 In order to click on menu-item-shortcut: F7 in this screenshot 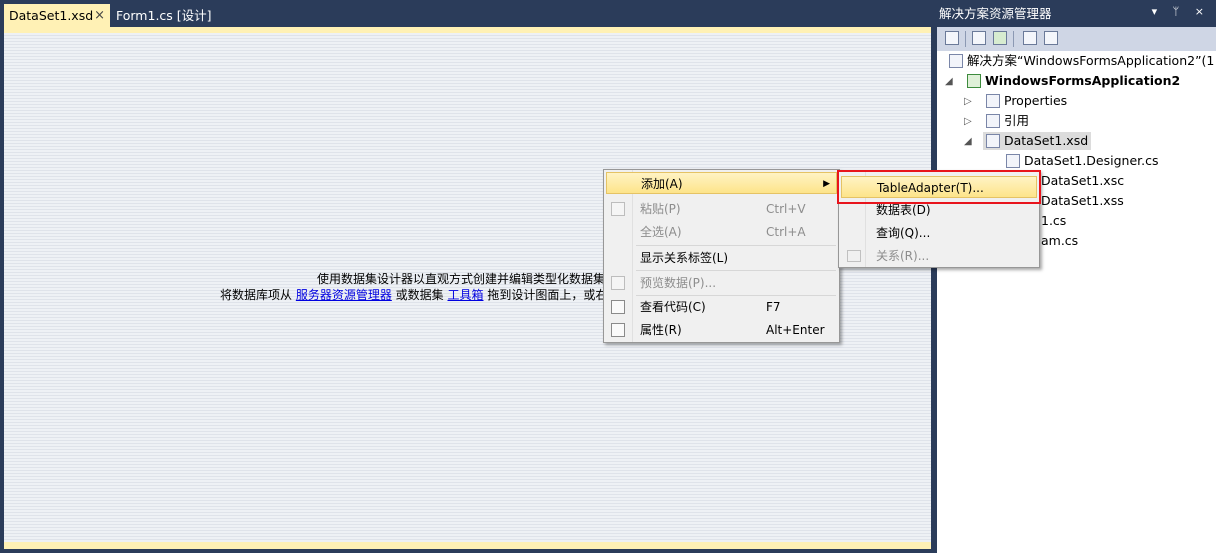, I will do `click(773, 307)`.